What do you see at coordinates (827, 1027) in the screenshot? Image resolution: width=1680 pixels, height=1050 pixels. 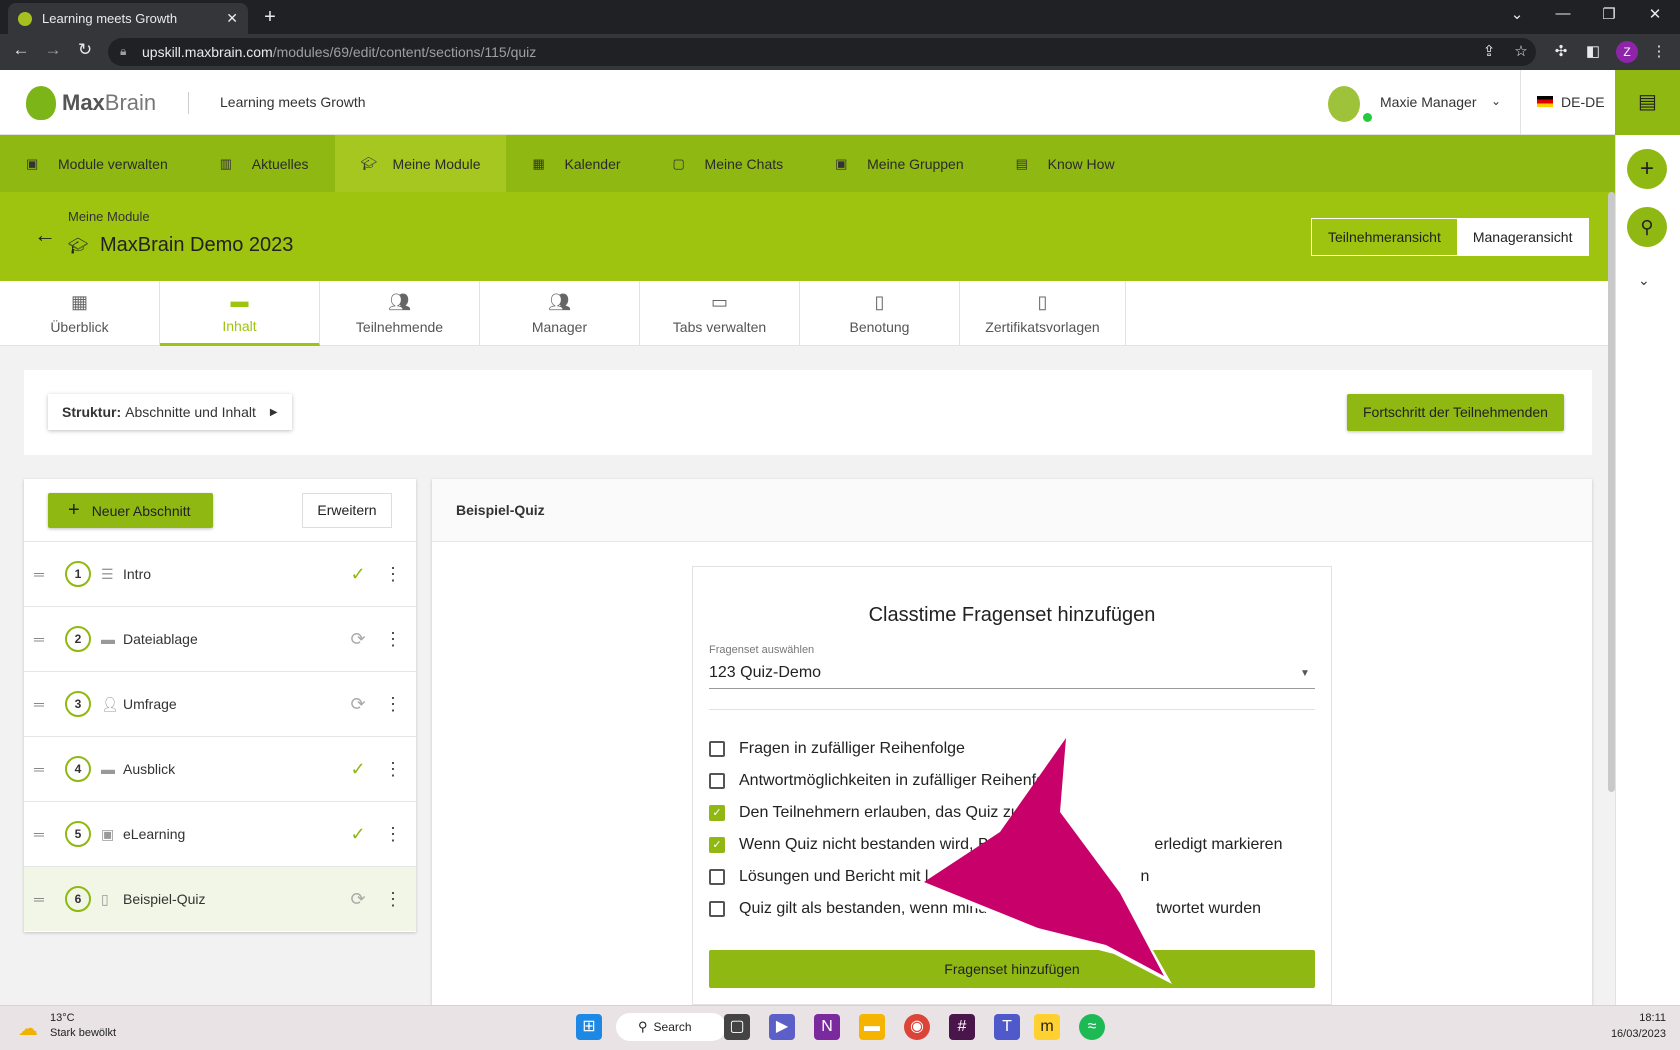 I see `onenote-icon: N` at bounding box center [827, 1027].